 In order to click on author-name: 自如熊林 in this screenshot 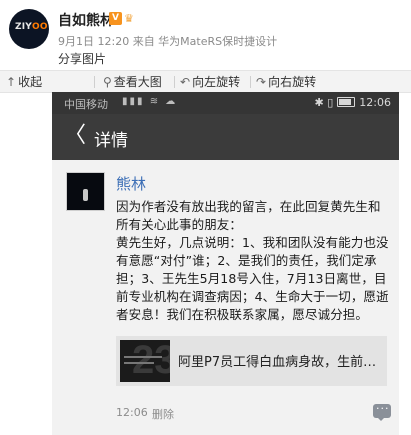, I will do `click(86, 20)`.